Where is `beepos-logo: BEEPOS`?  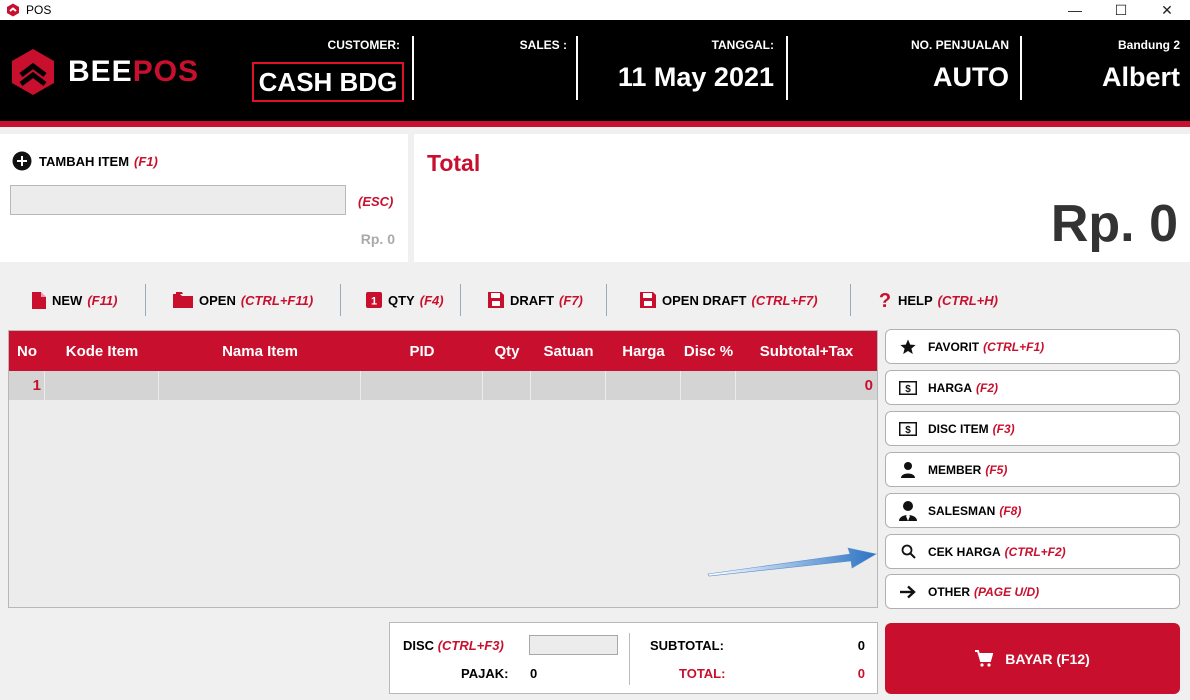
beepos-logo: BEEPOS is located at coordinates (104, 72).